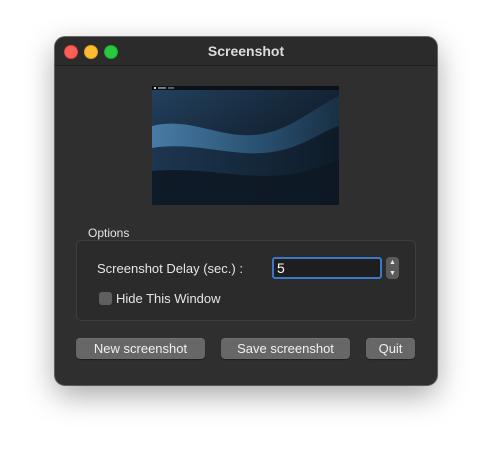  I want to click on hide-window-label: Hide This Window, so click(168, 298).